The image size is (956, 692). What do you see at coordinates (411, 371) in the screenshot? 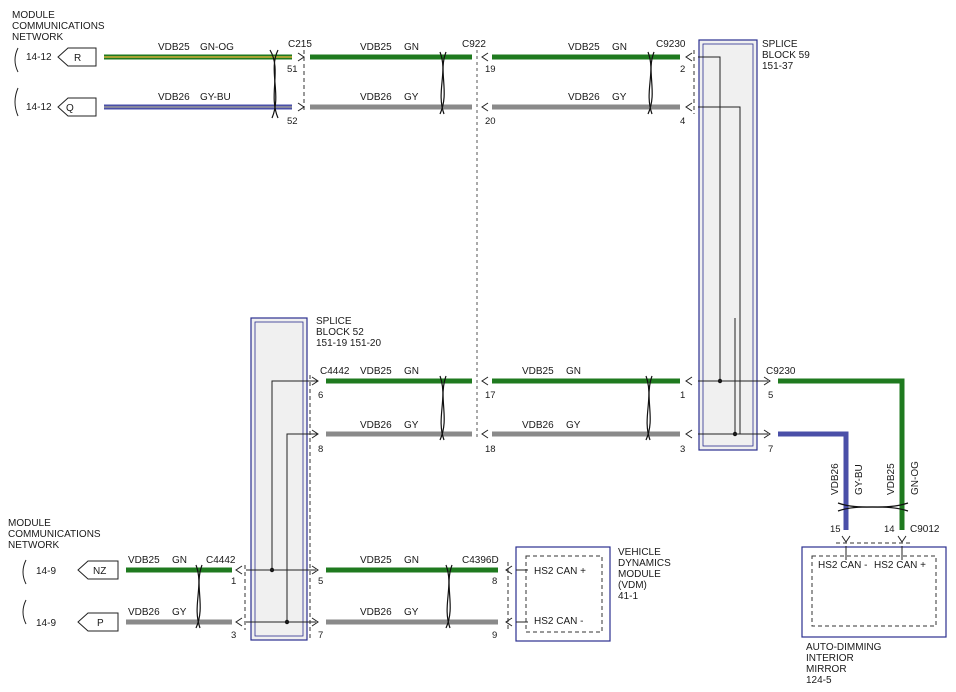
I see `wire-label-gn-mid1: GN` at bounding box center [411, 371].